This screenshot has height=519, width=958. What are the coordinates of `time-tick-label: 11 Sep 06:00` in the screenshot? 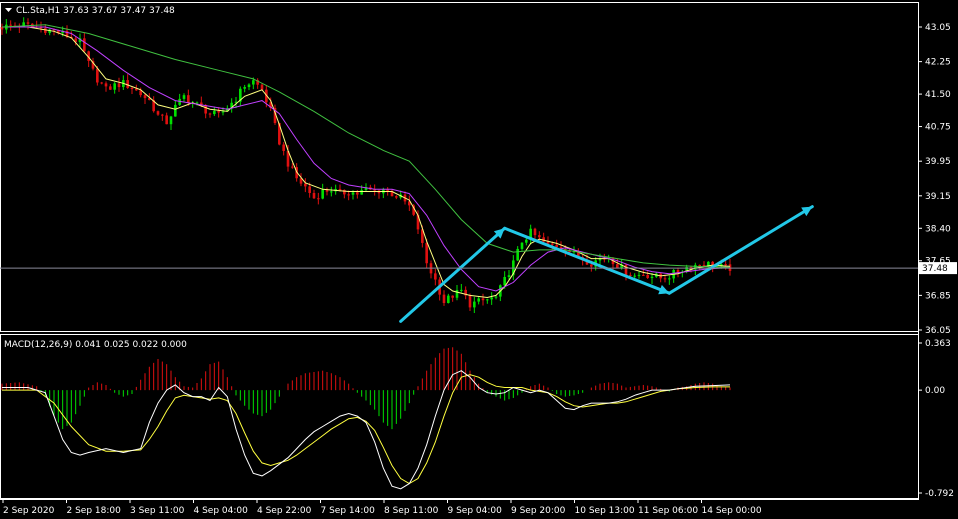 It's located at (668, 511).